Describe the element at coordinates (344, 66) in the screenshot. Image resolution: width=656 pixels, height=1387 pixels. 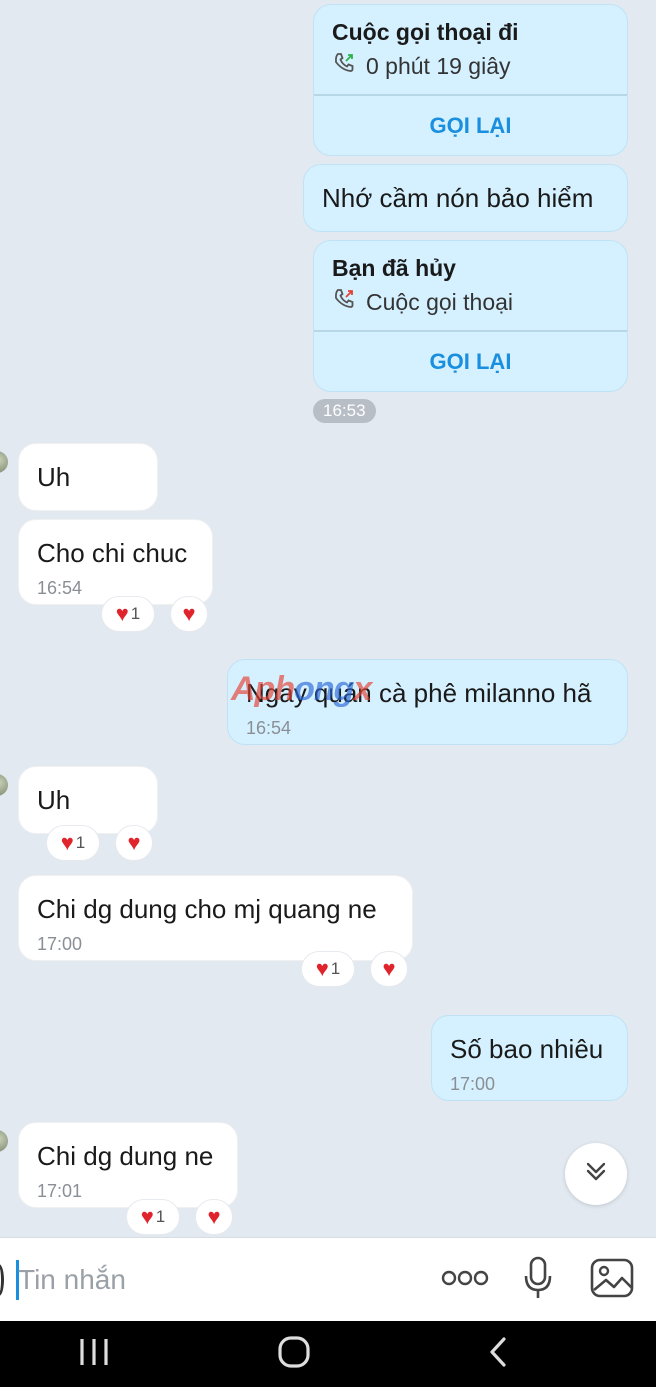
I see `phone-outgoing-icon` at that location.